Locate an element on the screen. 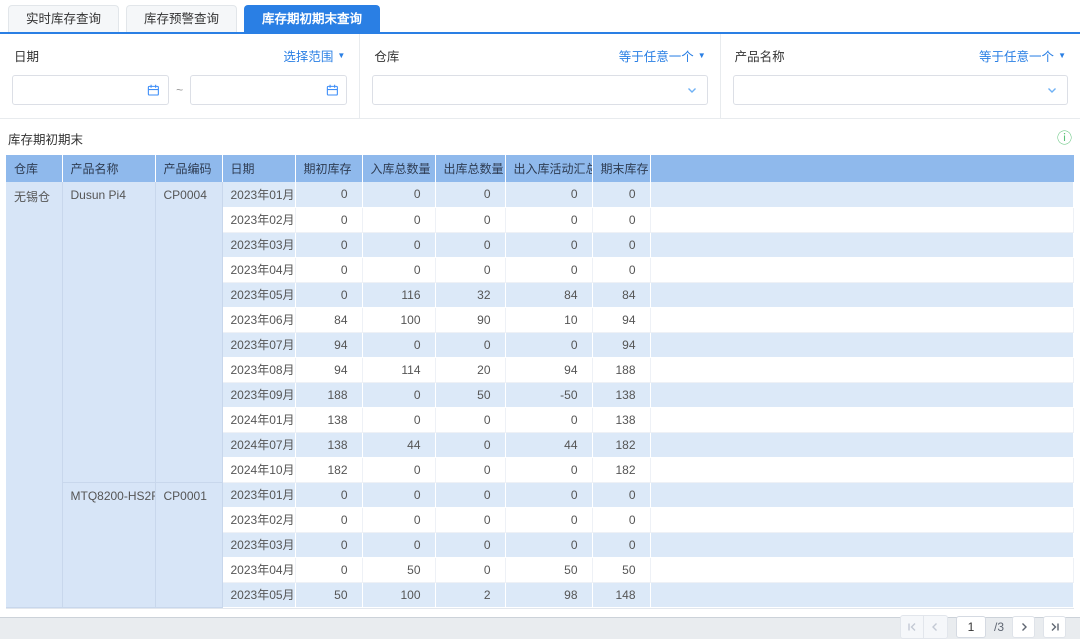  column-header: 产品名称 is located at coordinates (109, 168).